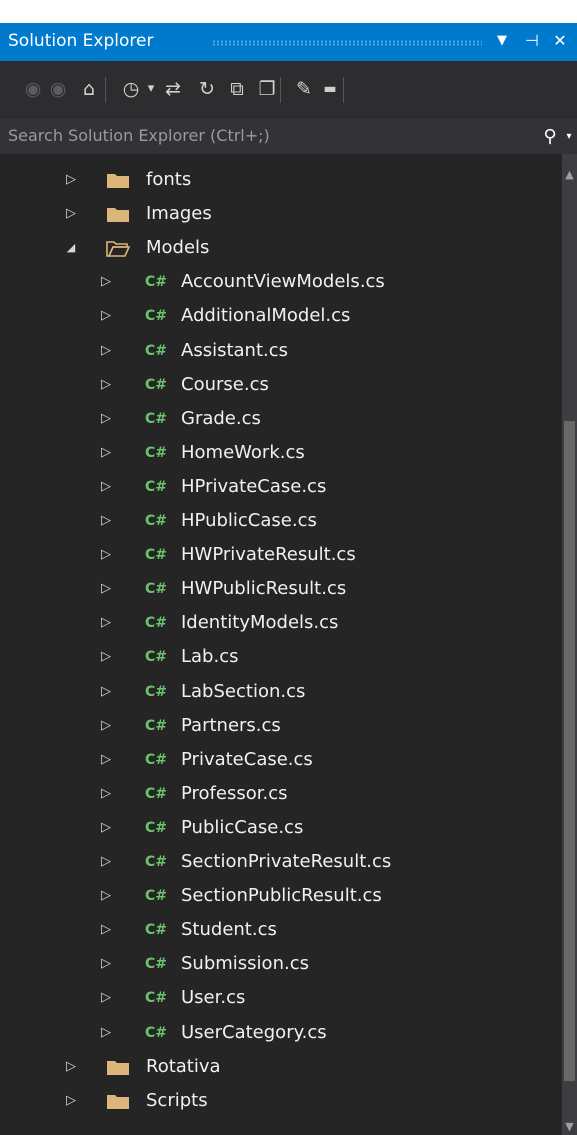 The width and height of the screenshot is (577, 1135). What do you see at coordinates (173, 89) in the screenshot?
I see `sync-with-active-document-icon: ⇄` at bounding box center [173, 89].